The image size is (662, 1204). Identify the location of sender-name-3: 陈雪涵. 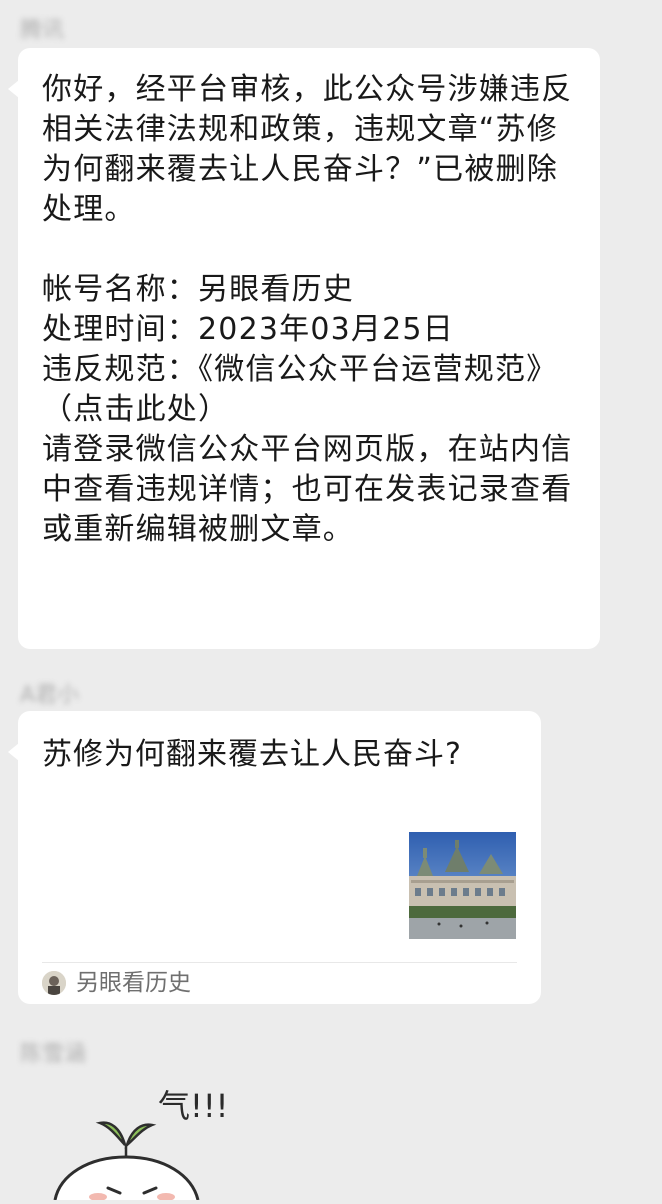
(53, 1054).